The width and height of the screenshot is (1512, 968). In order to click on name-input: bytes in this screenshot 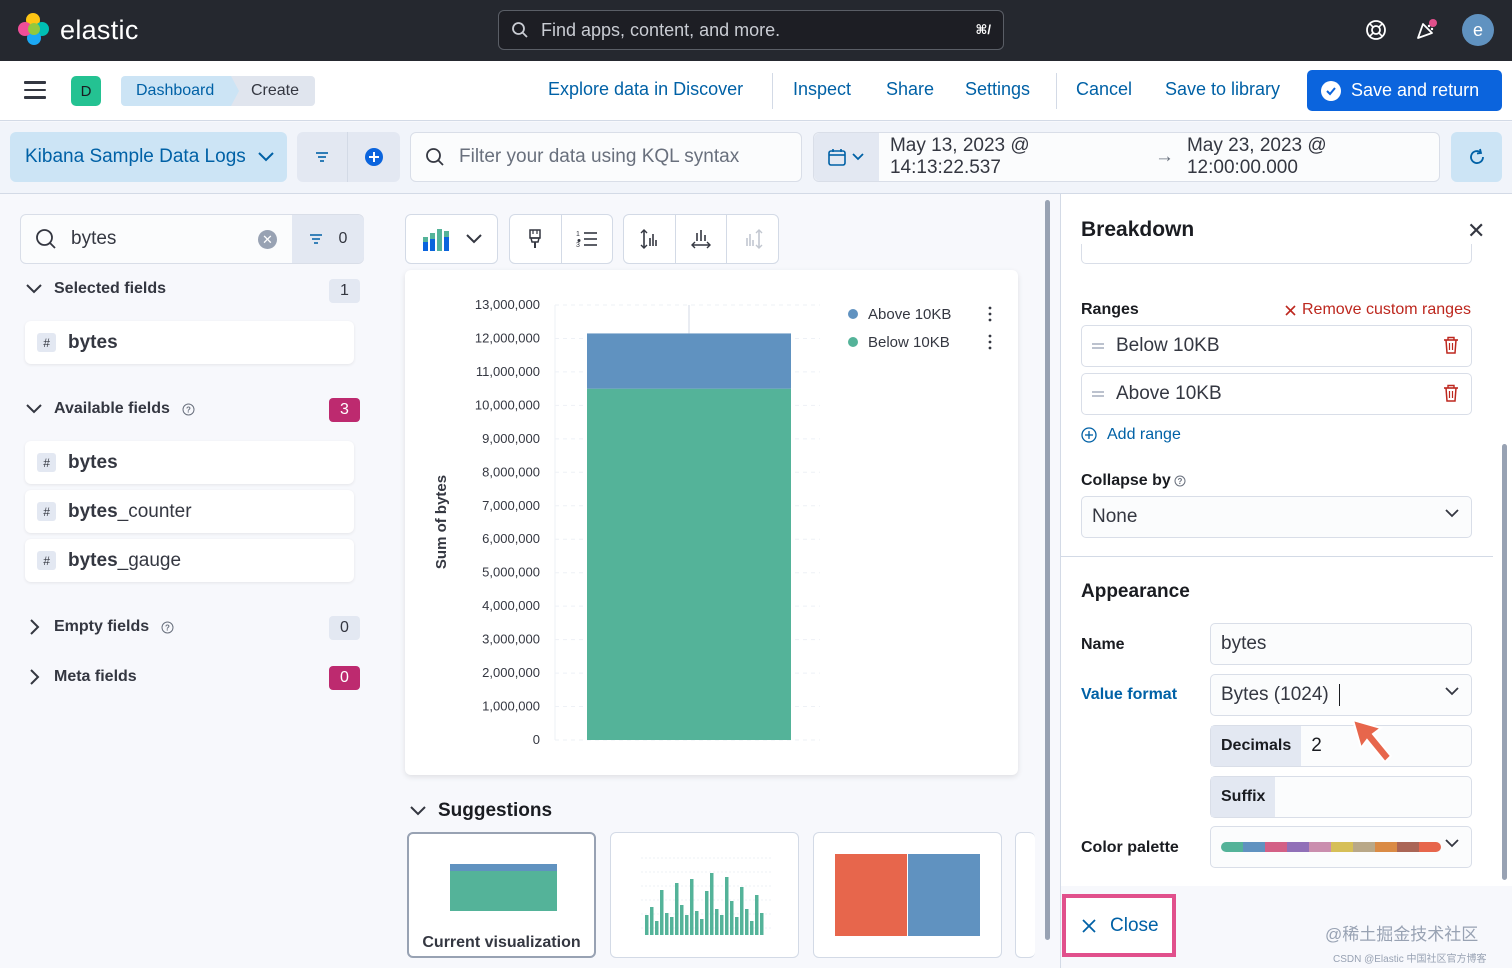, I will do `click(1341, 644)`.